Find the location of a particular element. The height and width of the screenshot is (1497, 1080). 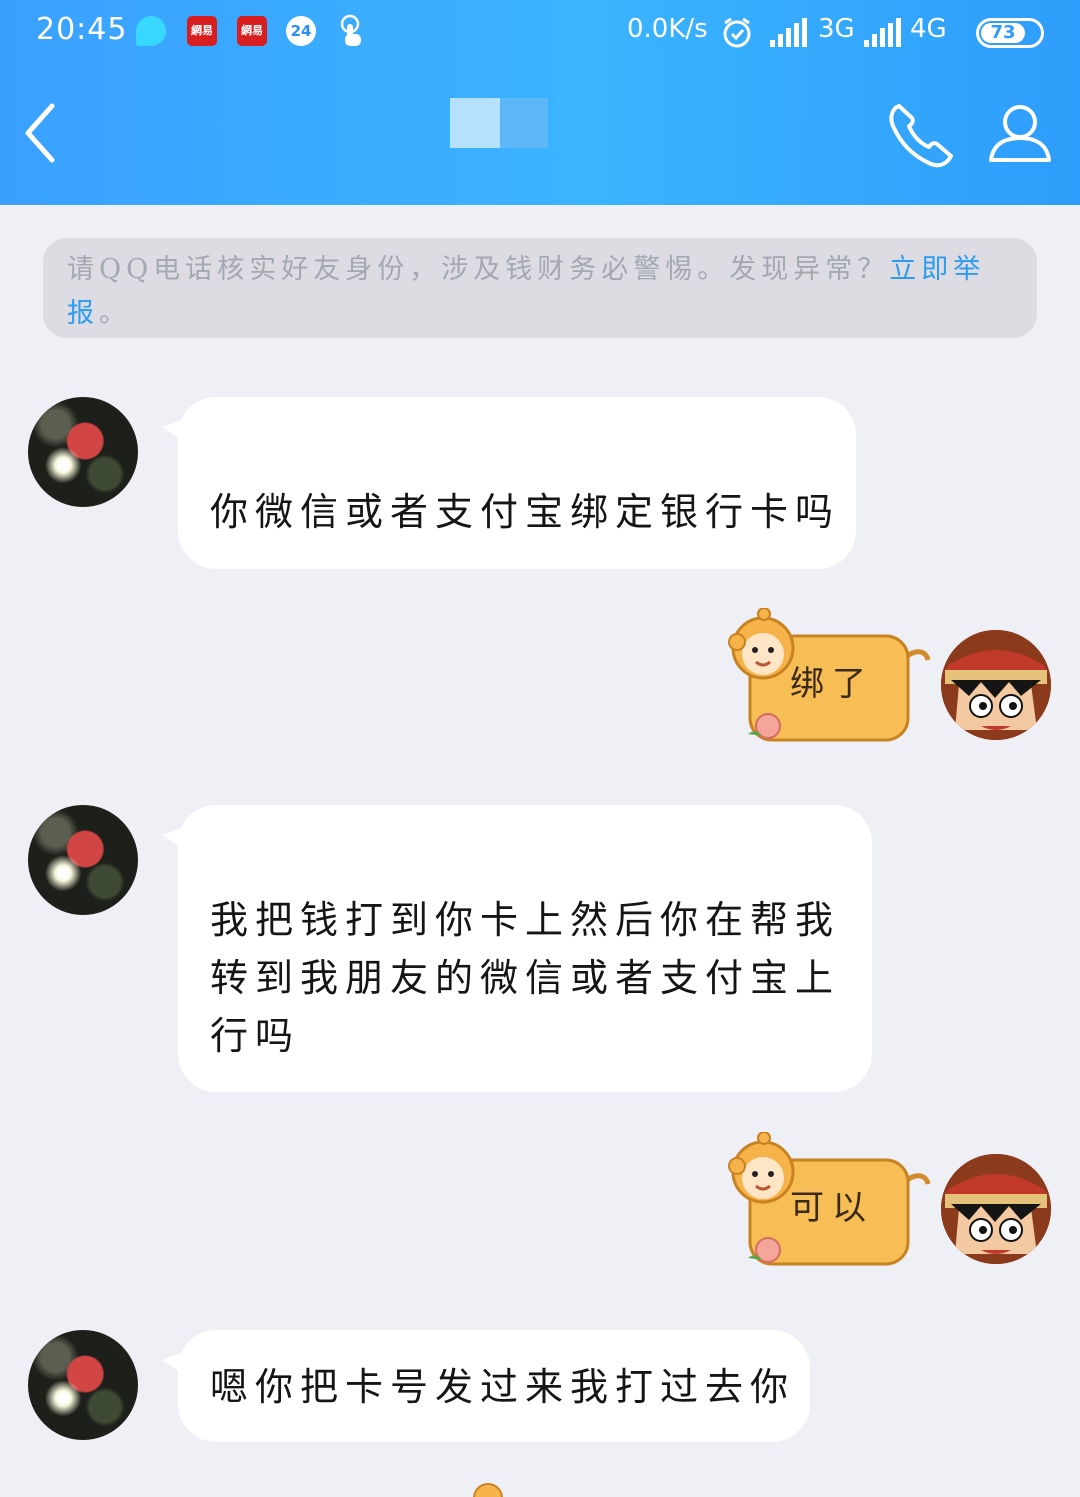

monkey-sticker: 绑了 is located at coordinates (830, 680).